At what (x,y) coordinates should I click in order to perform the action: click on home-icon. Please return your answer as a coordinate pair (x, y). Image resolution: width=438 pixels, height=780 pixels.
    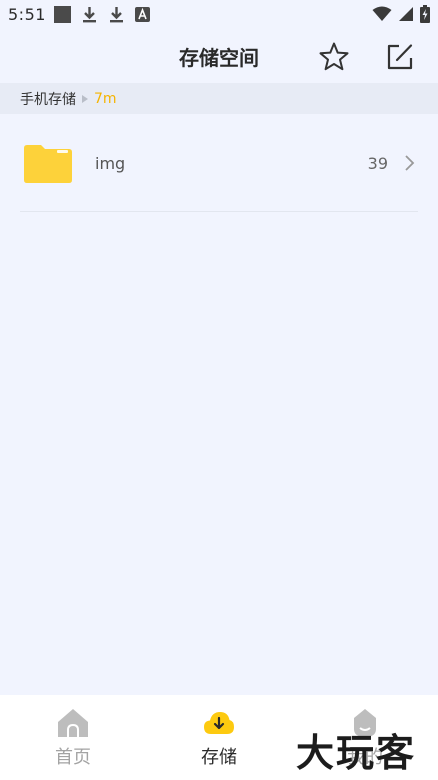
    Looking at the image, I should click on (73, 723).